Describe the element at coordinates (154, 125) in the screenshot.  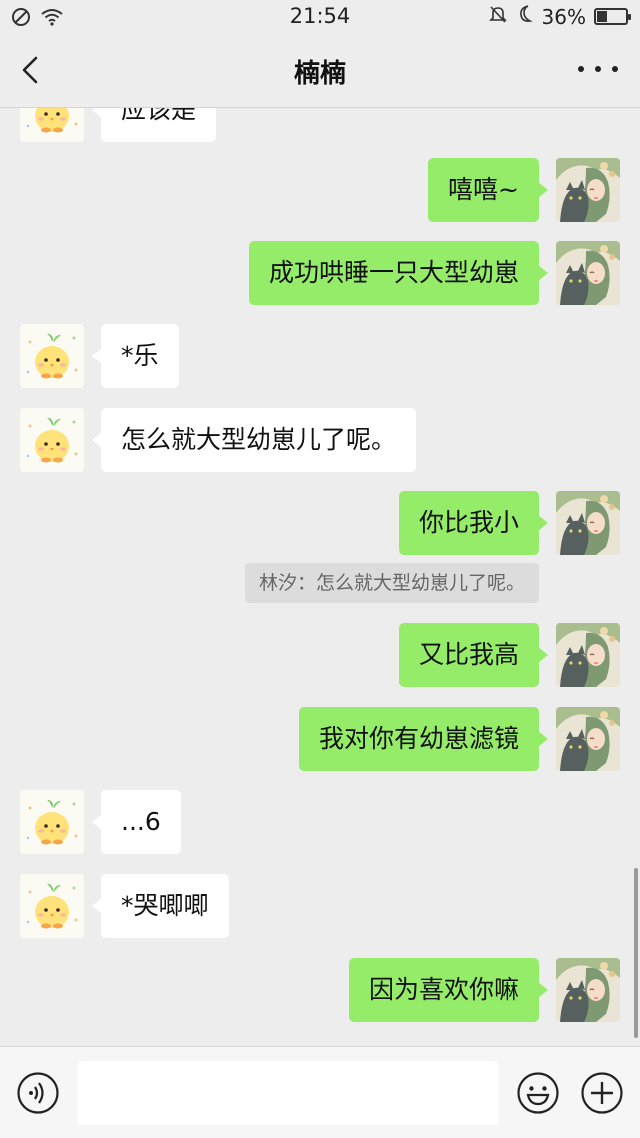
I see `message-bubble: 应该是` at that location.